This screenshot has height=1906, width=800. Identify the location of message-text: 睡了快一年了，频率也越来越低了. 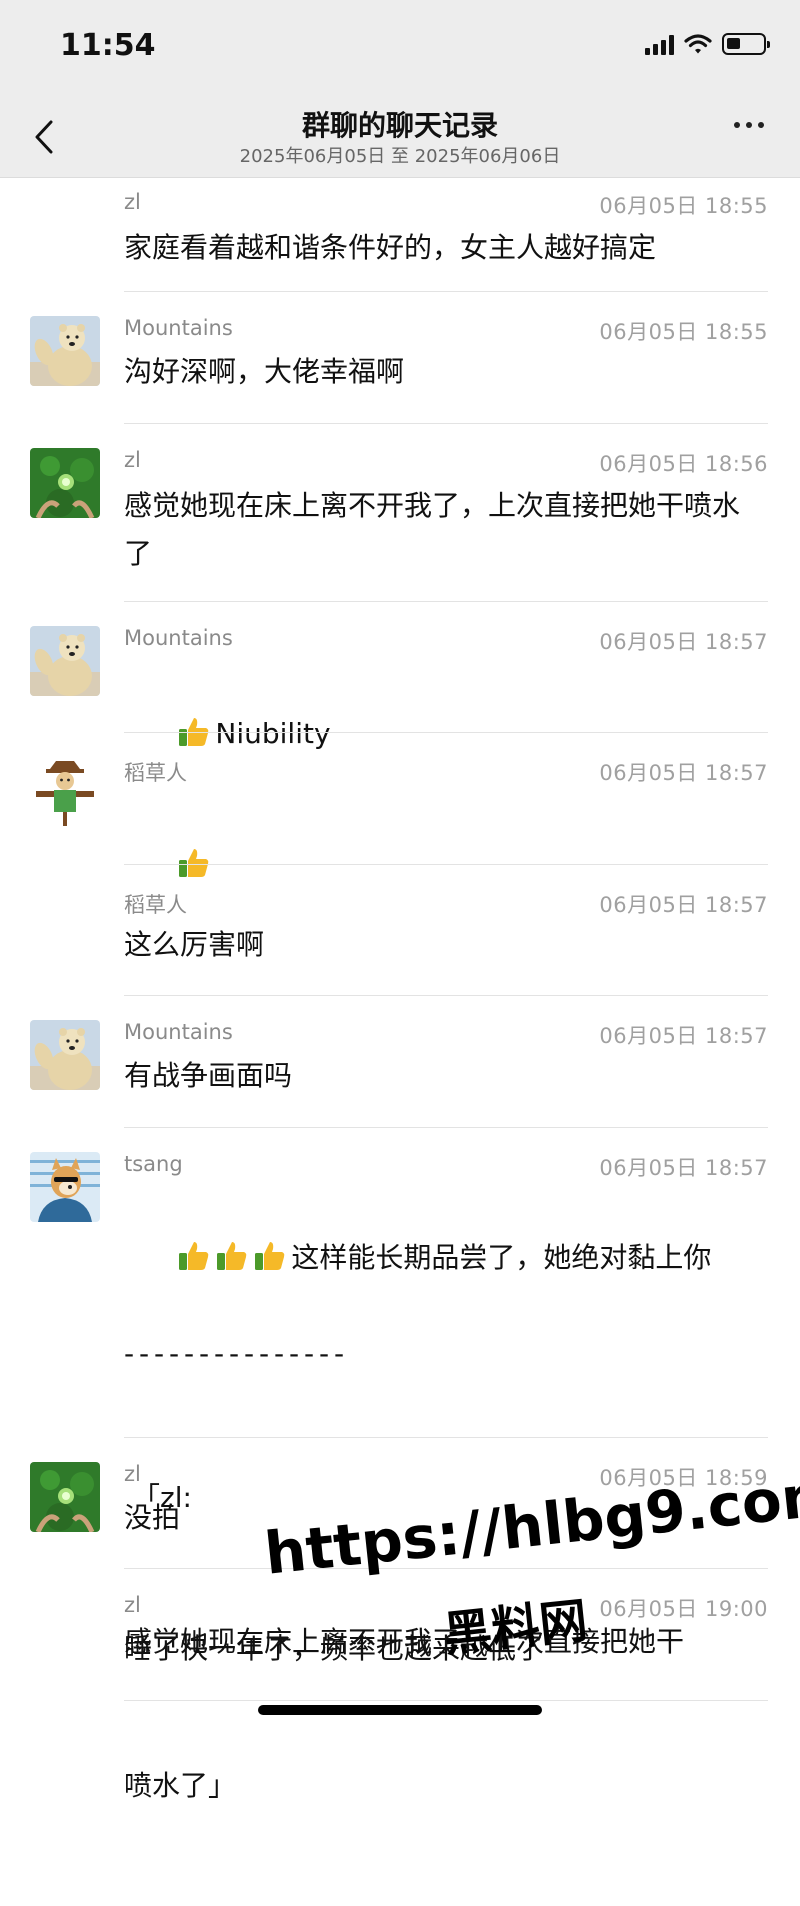
(334, 1648).